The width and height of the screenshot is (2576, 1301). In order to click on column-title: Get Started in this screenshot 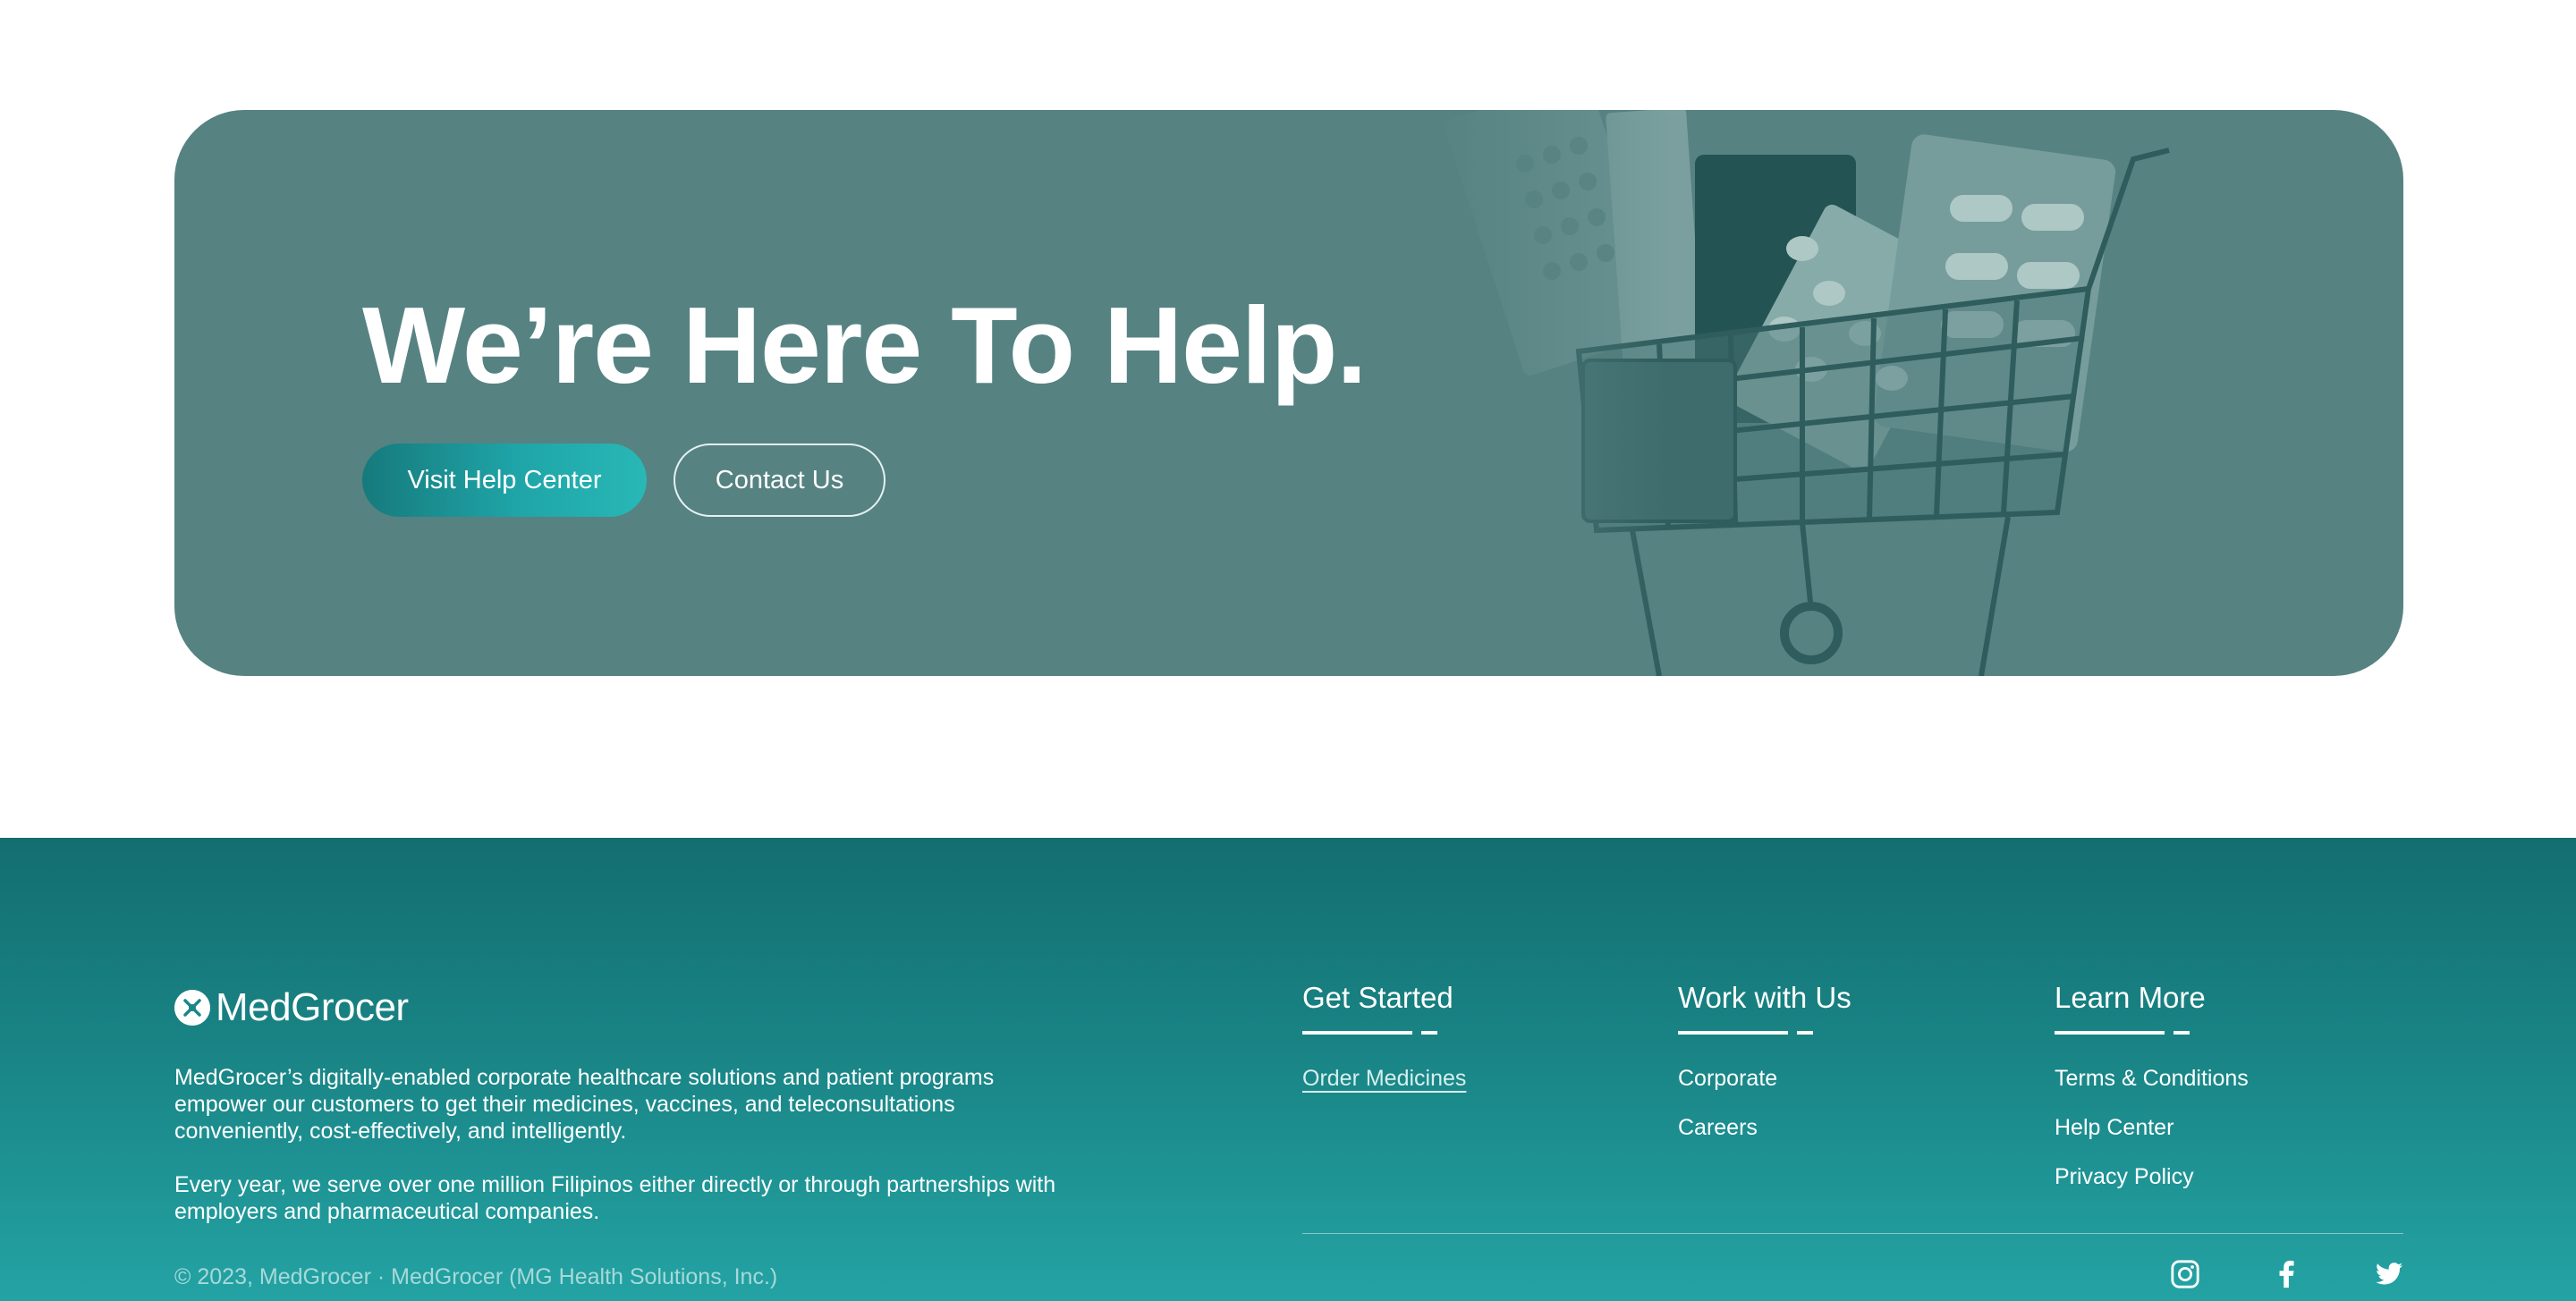, I will do `click(1377, 997)`.